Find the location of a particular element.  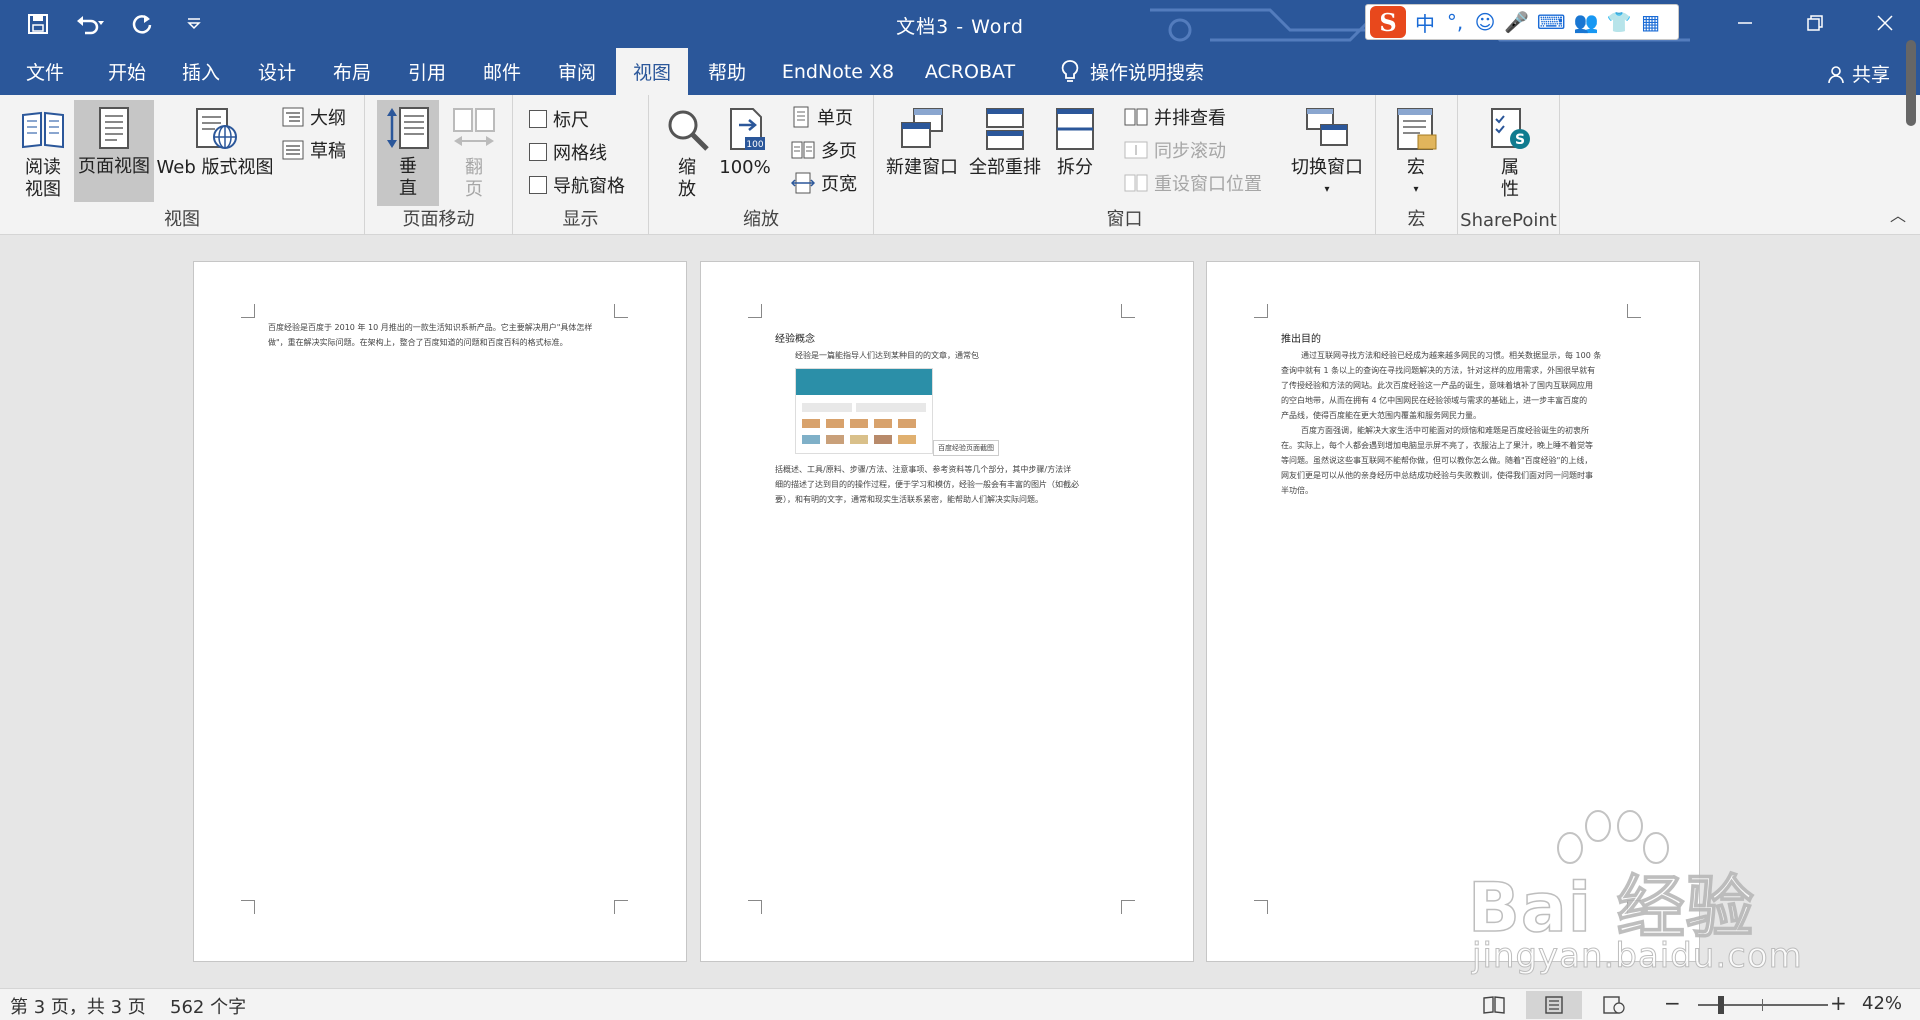

nav-pane-checkbox: 导航窗格 is located at coordinates (577, 185).